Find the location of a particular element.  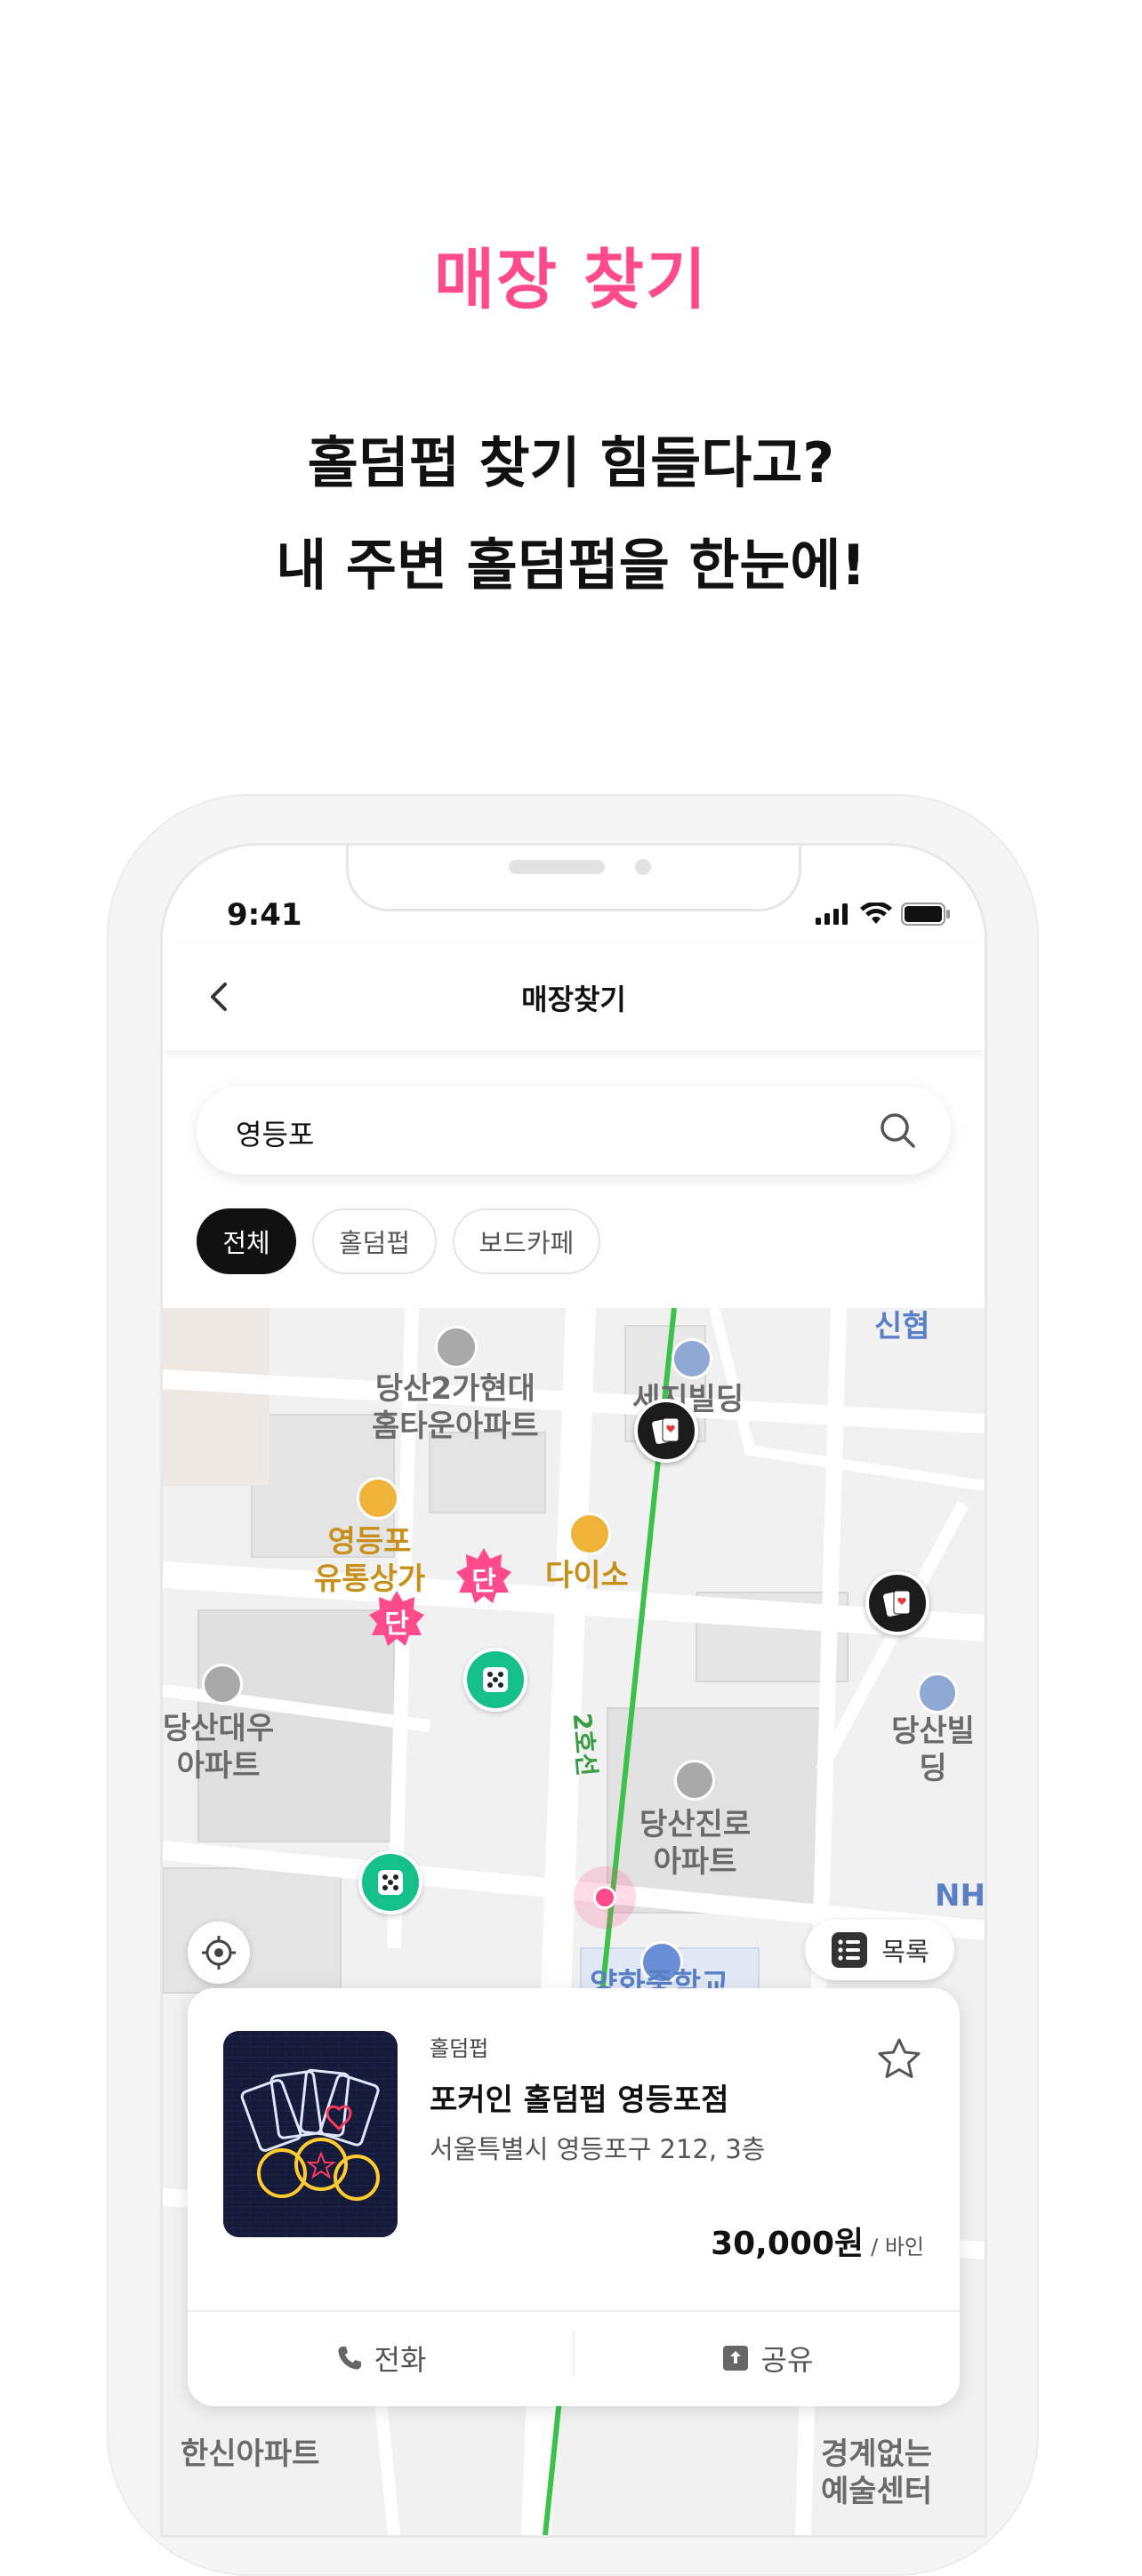

promo-headline-2: 내 주변 홀덤펍을 한눈에! is located at coordinates (571, 565).